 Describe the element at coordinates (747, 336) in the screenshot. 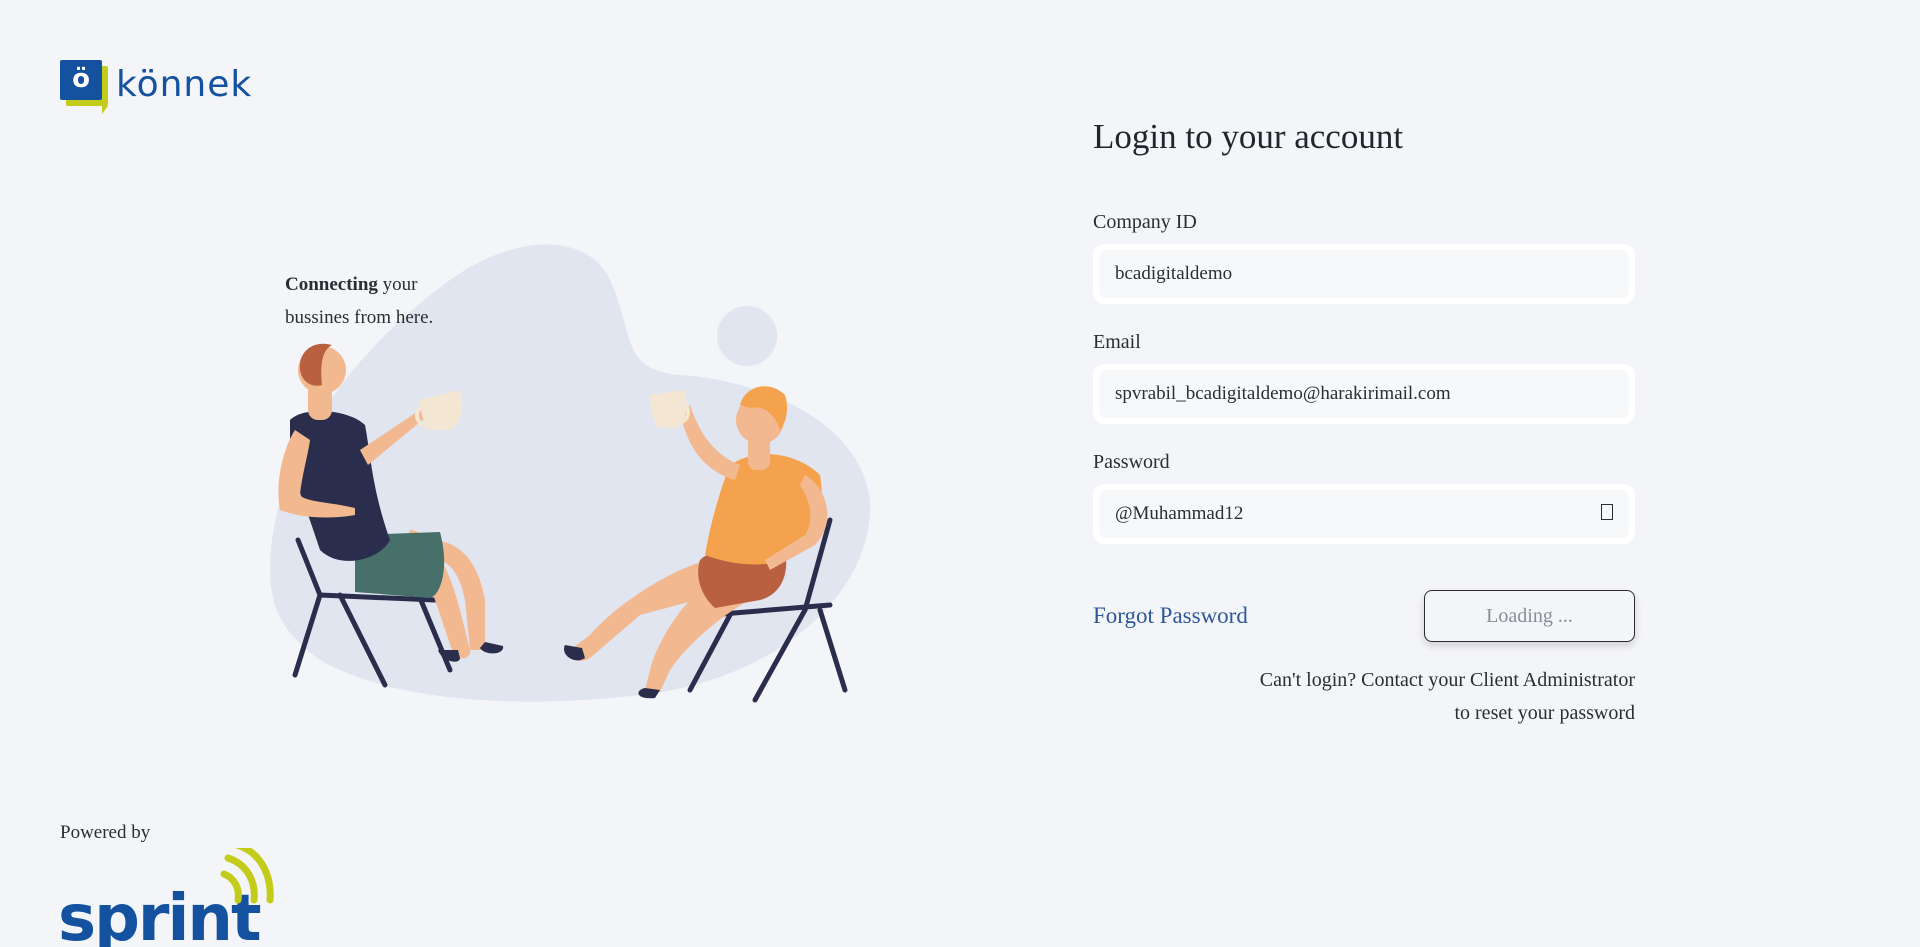

I see `bubble-circle` at that location.